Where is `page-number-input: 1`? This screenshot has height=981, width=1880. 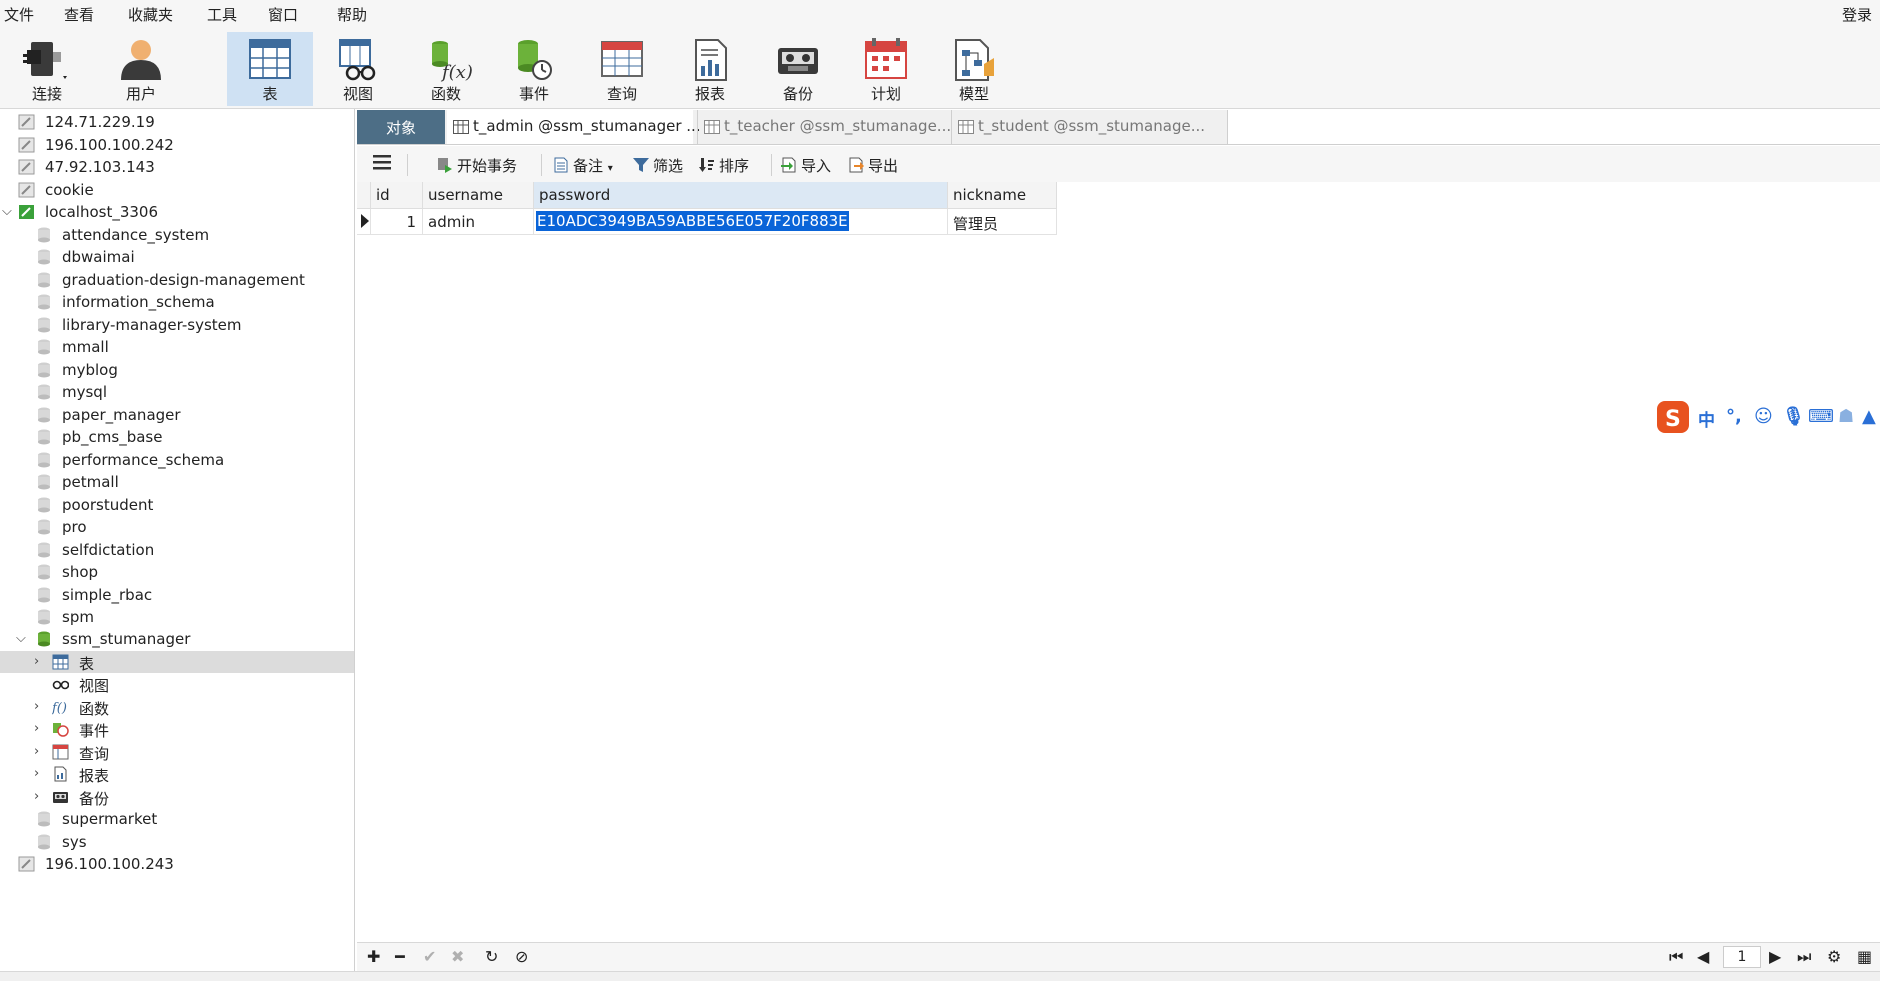
page-number-input: 1 is located at coordinates (1742, 957).